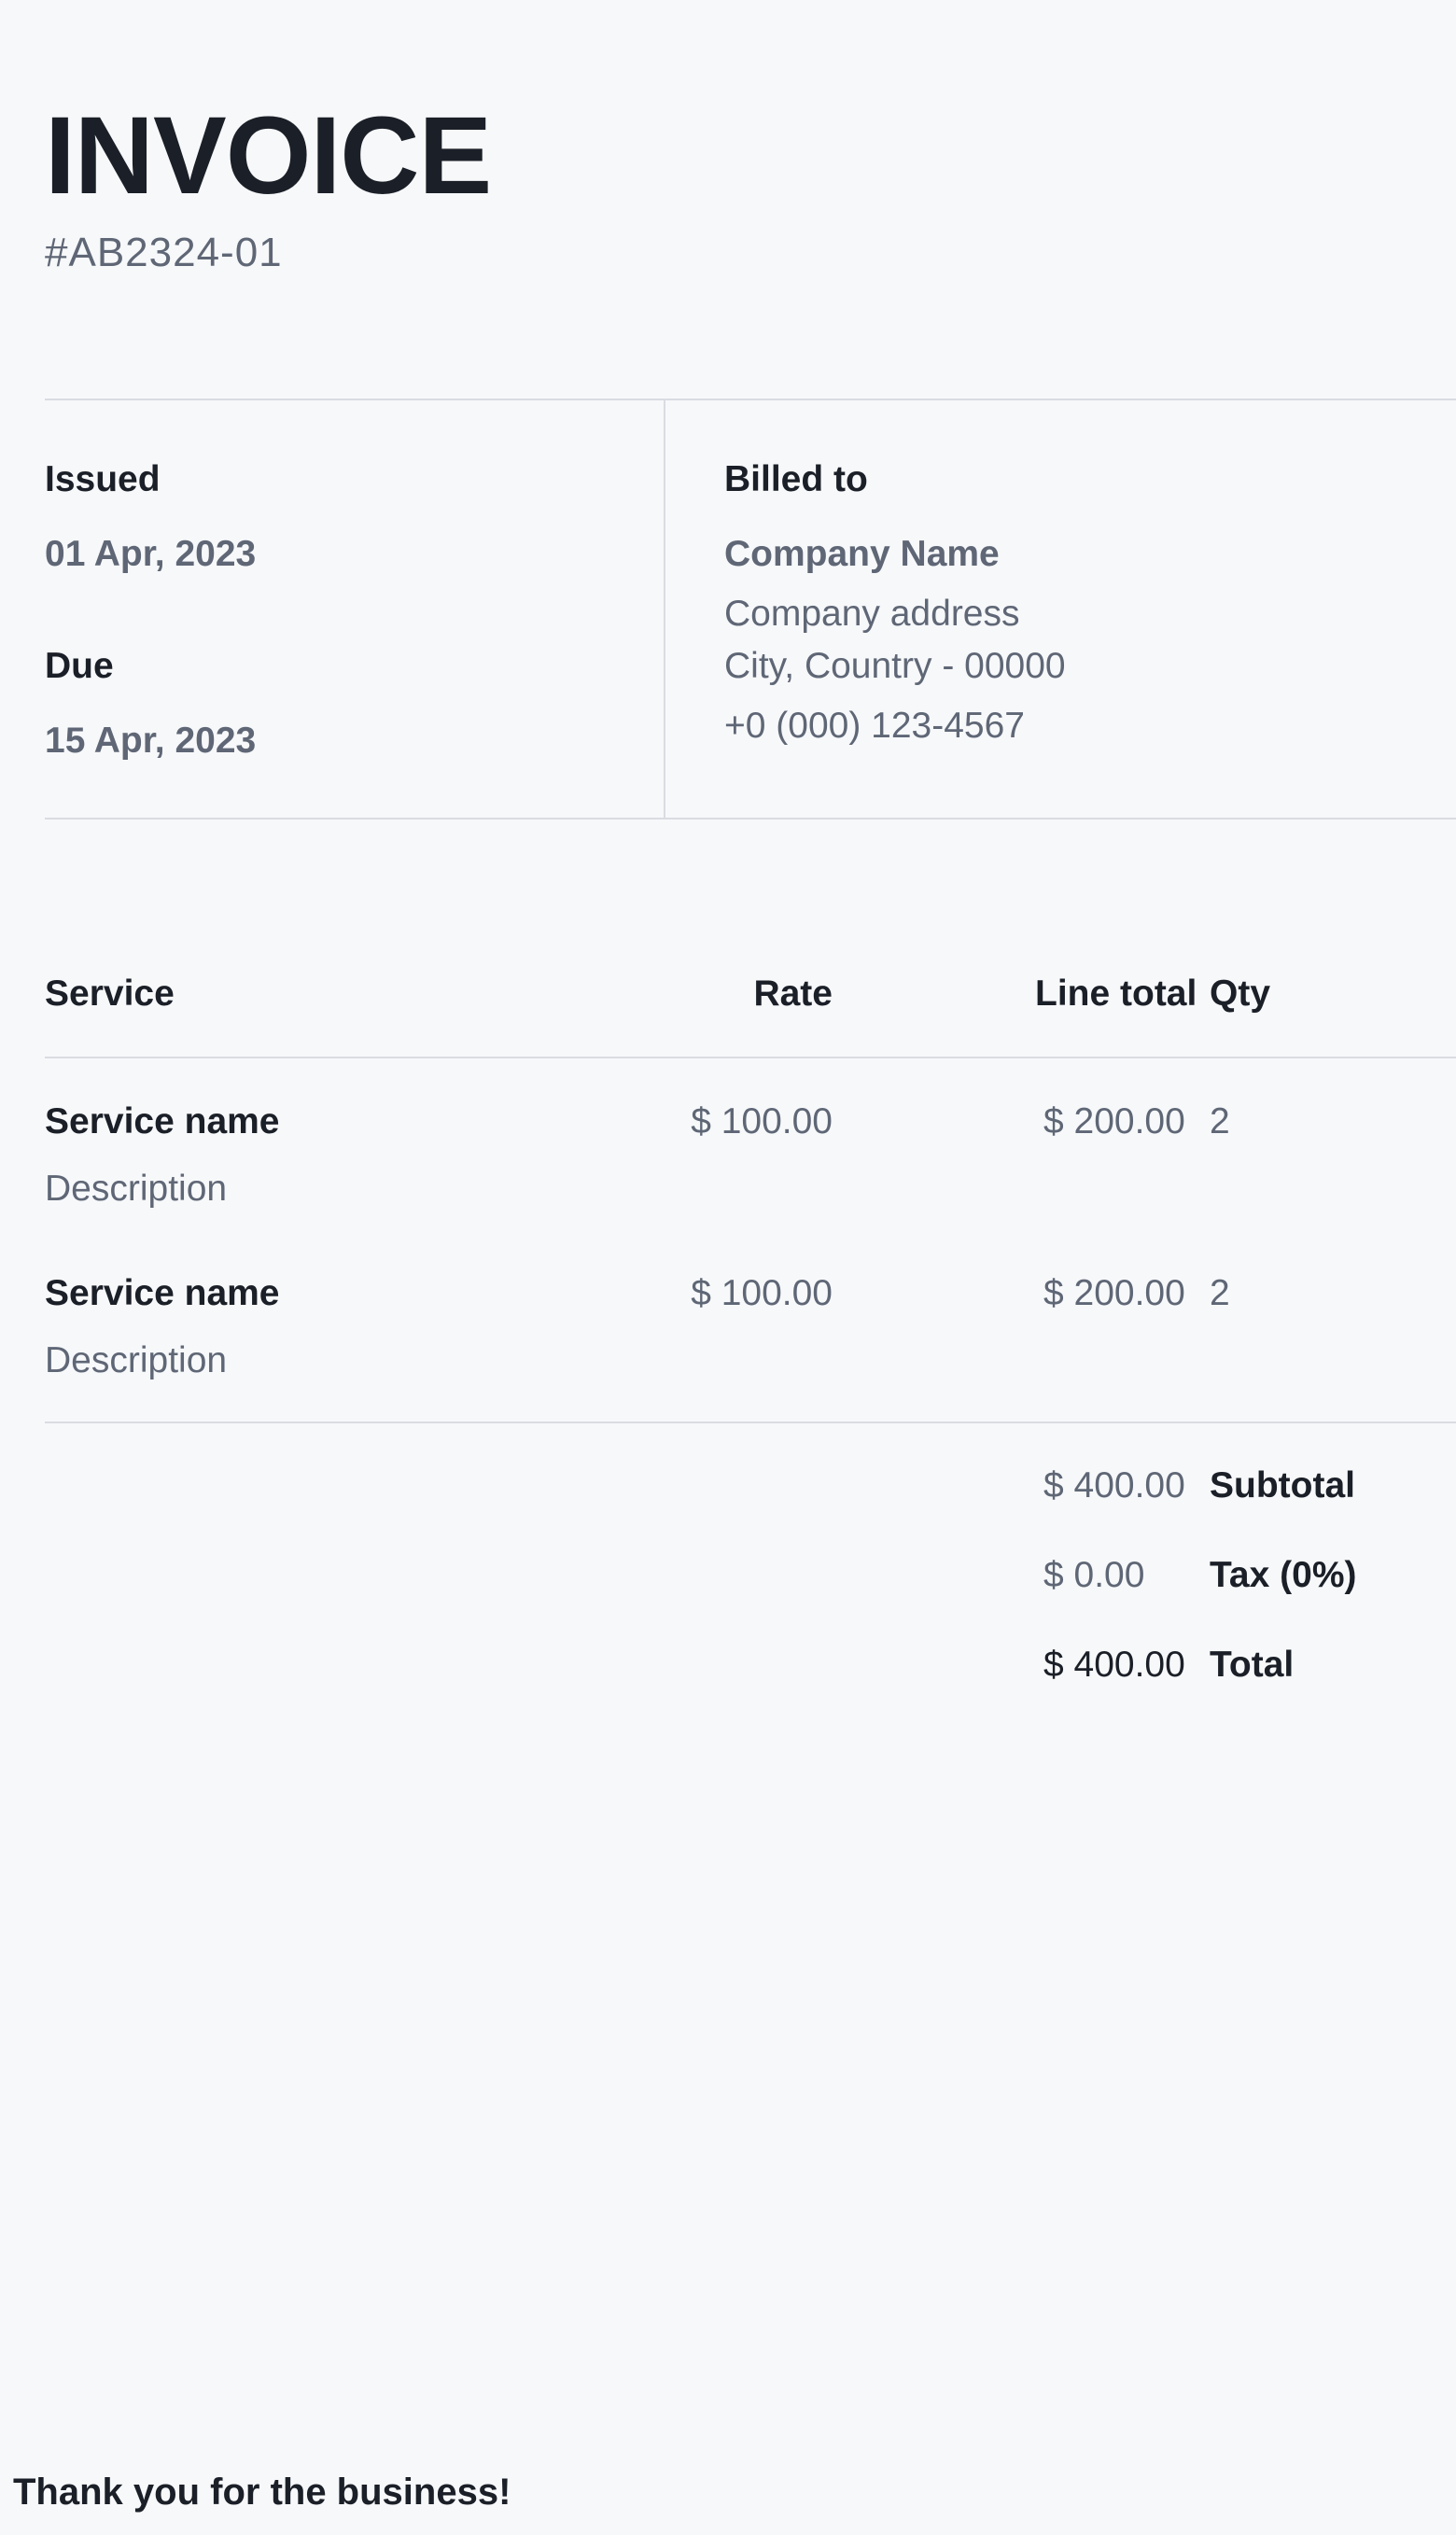 Image resolution: width=1456 pixels, height=2535 pixels. I want to click on due-date: 15 Apr, 2023, so click(151, 741).